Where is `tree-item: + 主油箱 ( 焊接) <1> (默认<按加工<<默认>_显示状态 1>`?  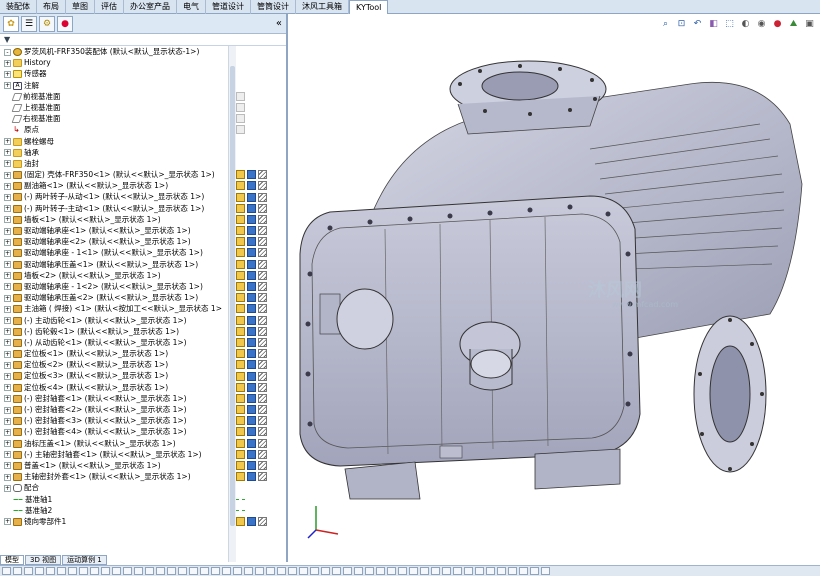 tree-item: + 主油箱 ( 焊接) <1> (默认<按加工<<默认>_显示状态 1> is located at coordinates (114, 308).